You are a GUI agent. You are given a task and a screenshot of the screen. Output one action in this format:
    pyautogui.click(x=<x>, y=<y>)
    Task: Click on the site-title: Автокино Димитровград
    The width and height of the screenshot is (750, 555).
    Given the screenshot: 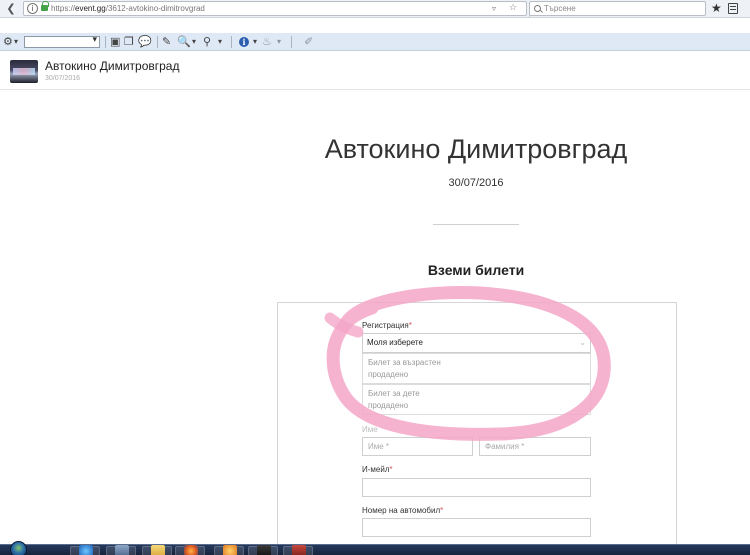 What is the action you would take?
    pyautogui.click(x=112, y=66)
    